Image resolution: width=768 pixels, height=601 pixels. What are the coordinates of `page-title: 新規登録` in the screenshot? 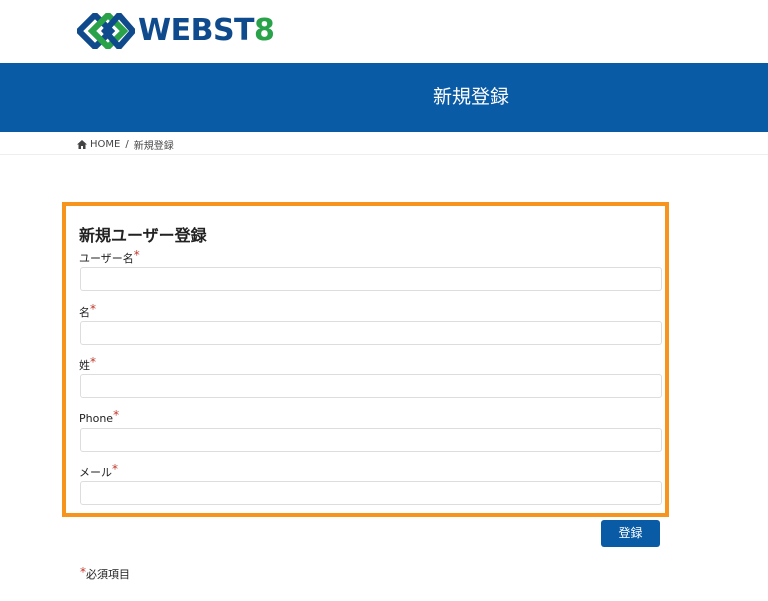 It's located at (470, 97).